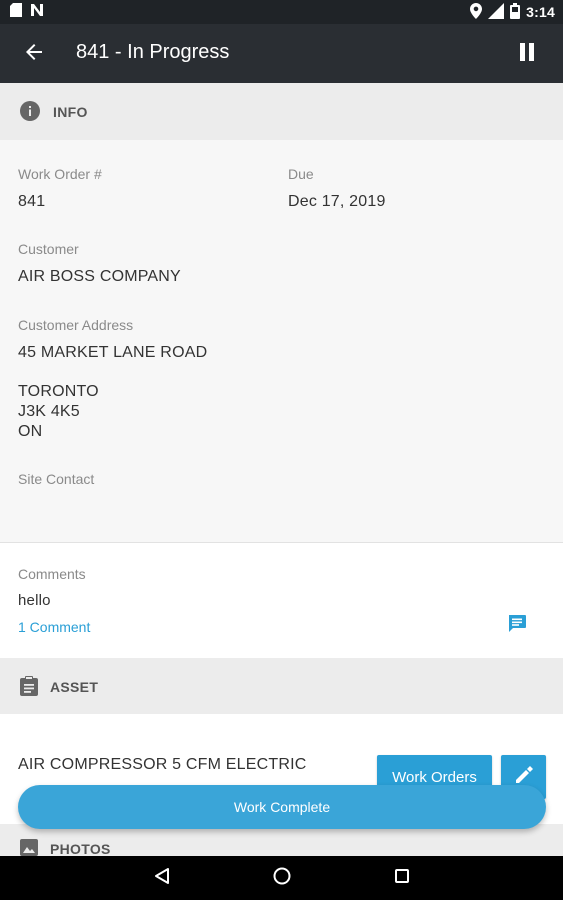  What do you see at coordinates (301, 174) in the screenshot?
I see `due-label: Due` at bounding box center [301, 174].